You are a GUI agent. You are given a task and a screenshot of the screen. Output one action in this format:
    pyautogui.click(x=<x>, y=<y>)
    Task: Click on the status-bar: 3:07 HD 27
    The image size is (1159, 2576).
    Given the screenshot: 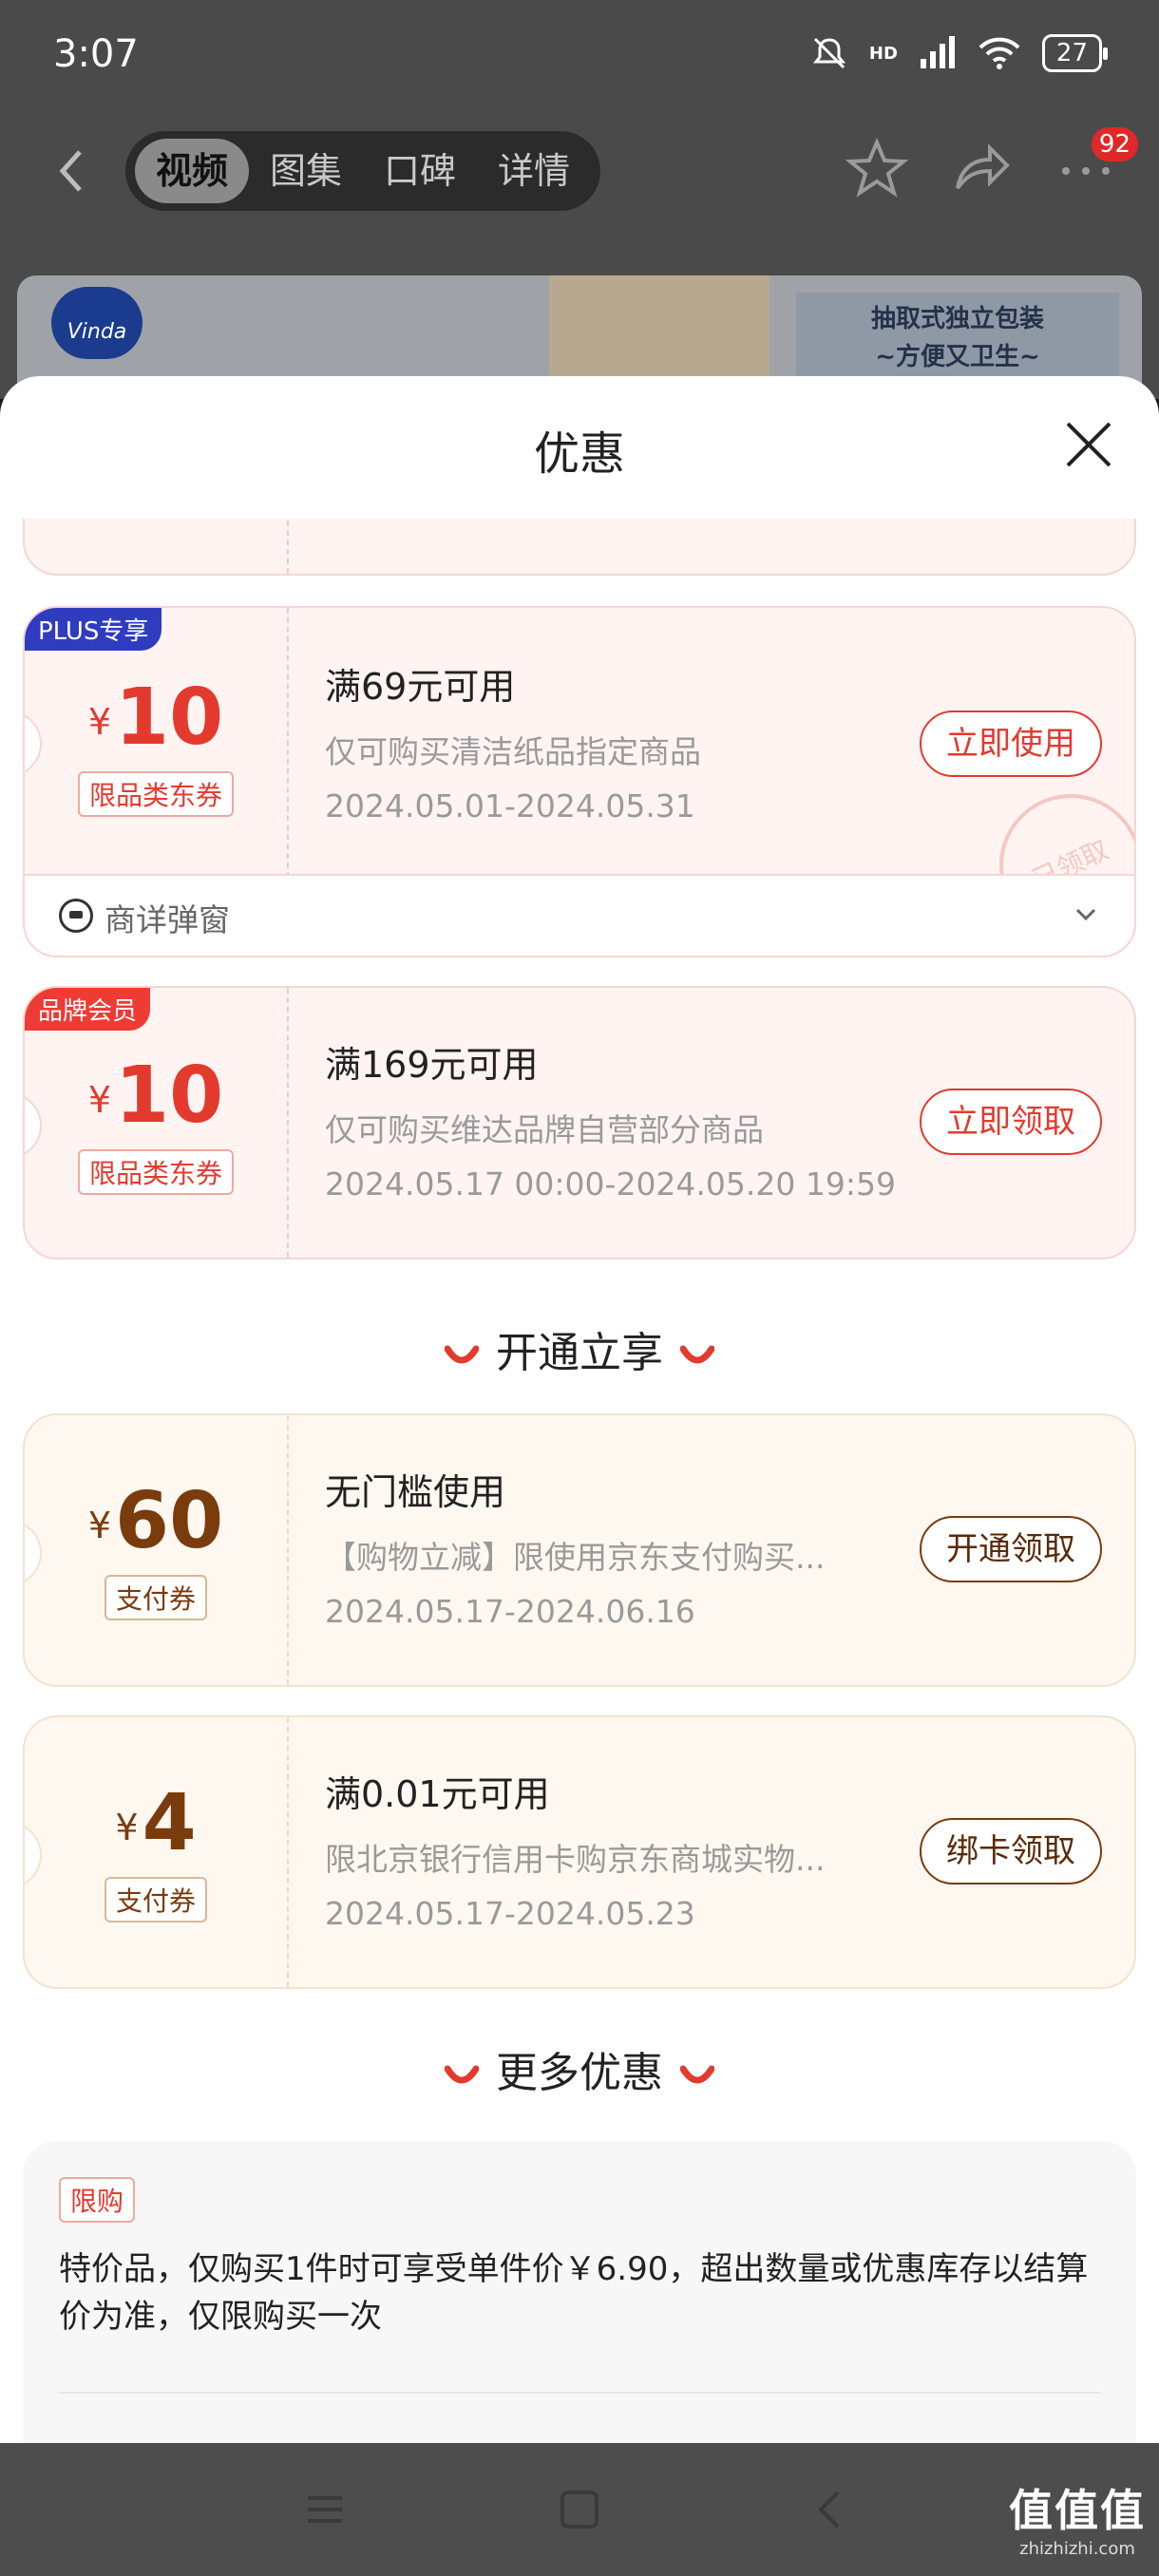 What is the action you would take?
    pyautogui.click(x=579, y=57)
    